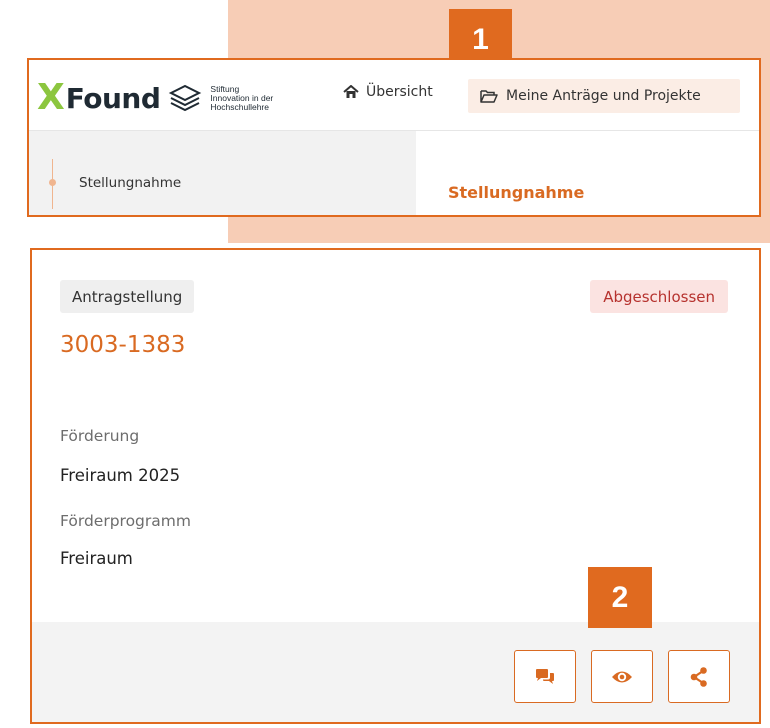  Describe the element at coordinates (127, 296) in the screenshot. I see `type-badge: Antragstellung` at that location.